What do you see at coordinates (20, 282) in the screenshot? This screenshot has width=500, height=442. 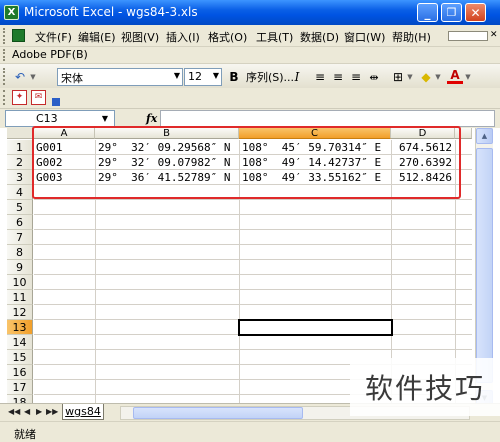 I see `row-header-10: 10` at bounding box center [20, 282].